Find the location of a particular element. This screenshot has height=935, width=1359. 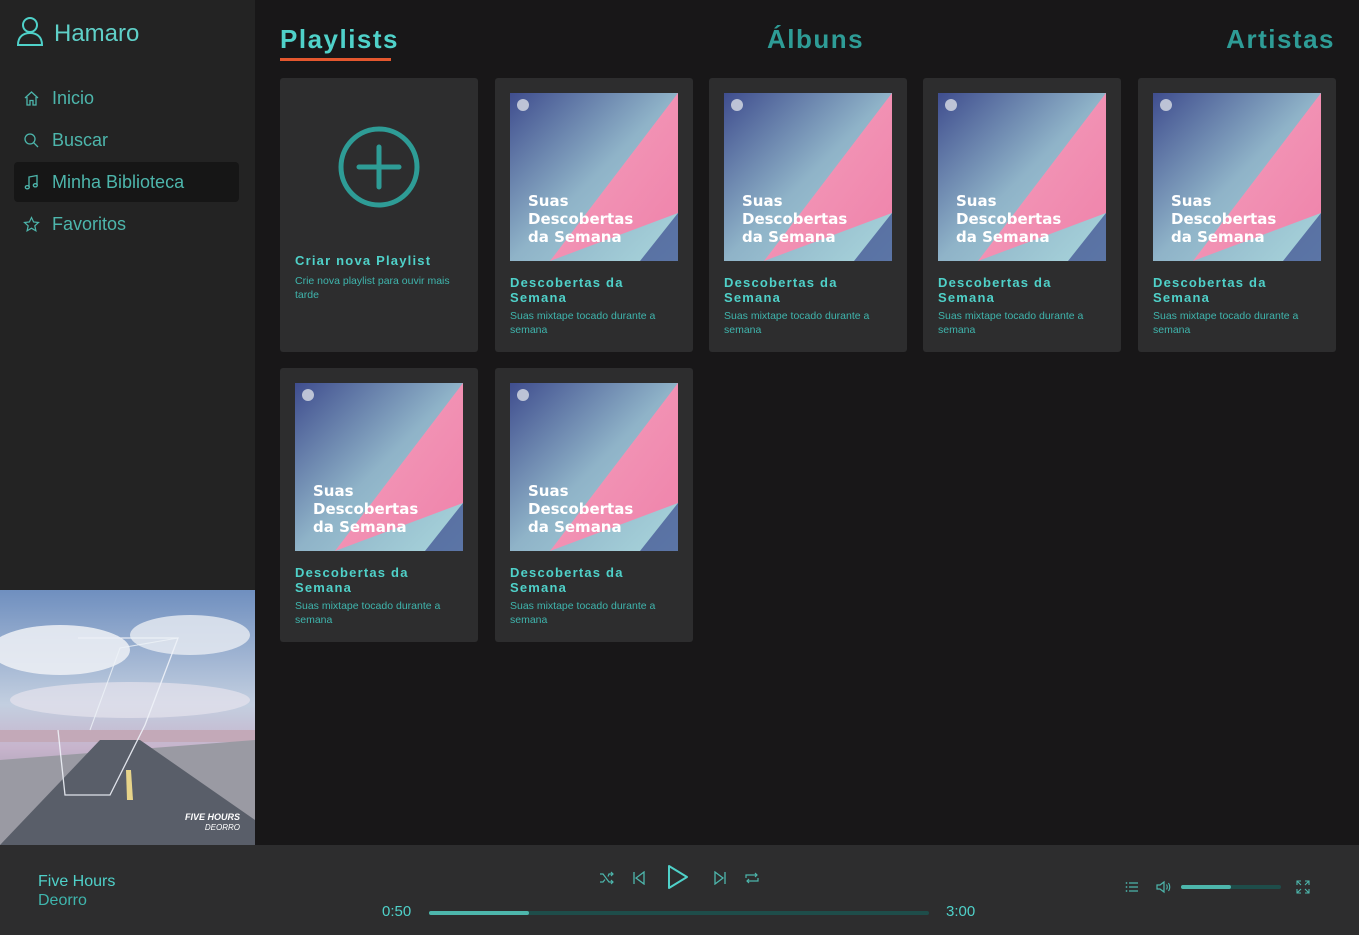

create-playlist-title: Criar nova Playlist is located at coordinates (363, 260).